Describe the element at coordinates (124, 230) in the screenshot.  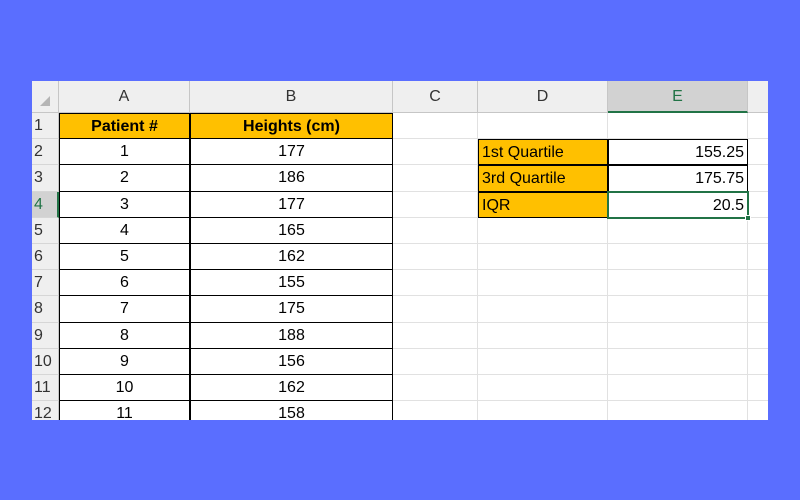
I see `patient-number-cell: 4` at that location.